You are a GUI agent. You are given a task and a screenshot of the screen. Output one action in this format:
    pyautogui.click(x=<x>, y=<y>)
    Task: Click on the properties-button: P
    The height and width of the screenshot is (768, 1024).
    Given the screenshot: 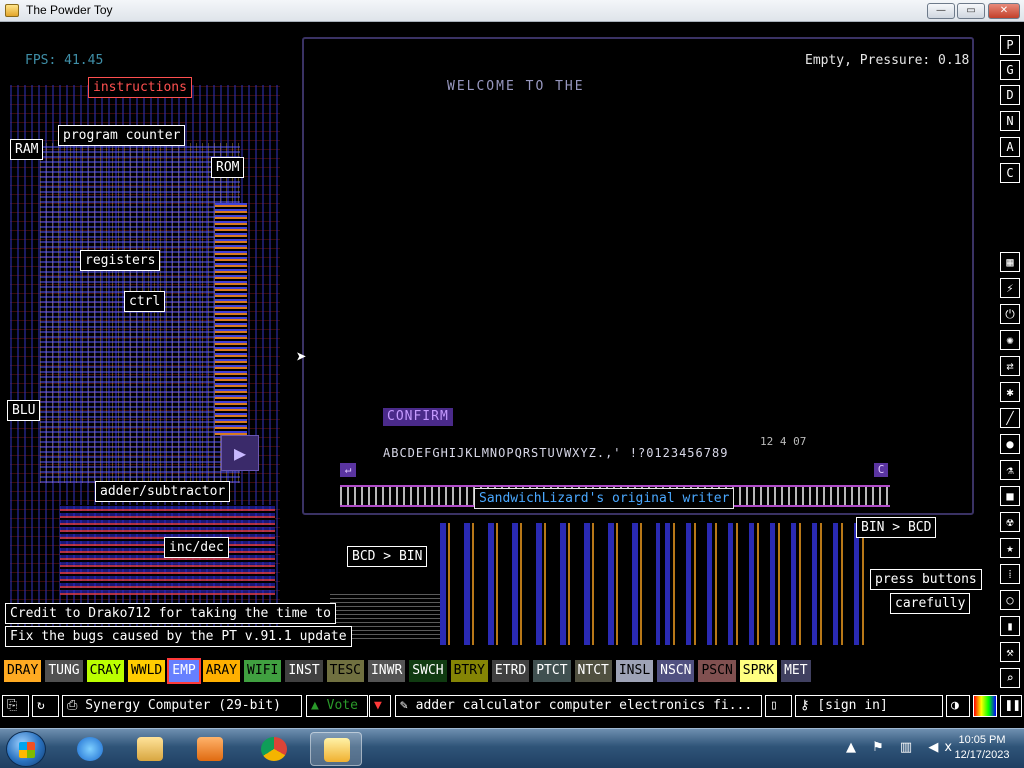 What is the action you would take?
    pyautogui.click(x=1010, y=45)
    